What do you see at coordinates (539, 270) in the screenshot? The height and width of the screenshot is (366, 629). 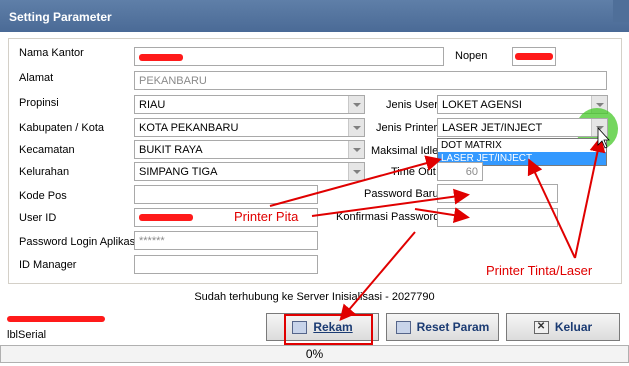 I see `annotation-printer-tinta: Printer Tinta/Laser` at bounding box center [539, 270].